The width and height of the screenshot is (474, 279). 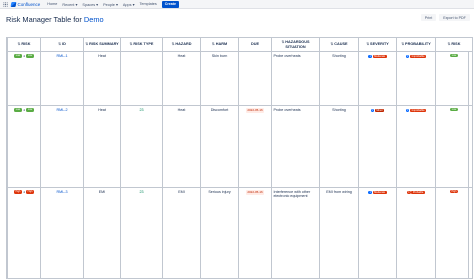 What do you see at coordinates (255, 78) in the screenshot?
I see `due-cell` at bounding box center [255, 78].